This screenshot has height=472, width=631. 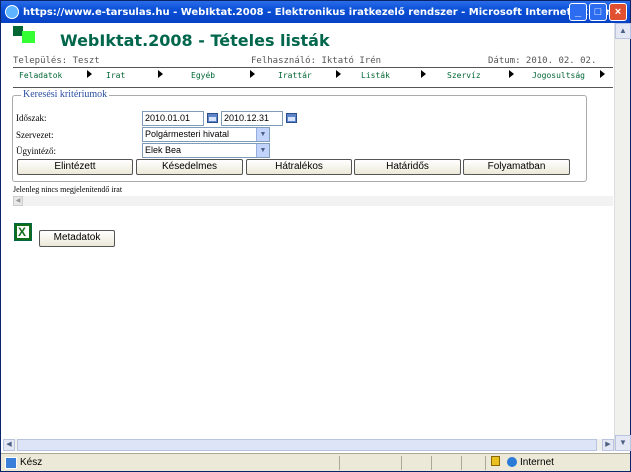 What do you see at coordinates (316, 61) in the screenshot?
I see `felhasznalo-info: Felhasználó: Iktató Irén` at bounding box center [316, 61].